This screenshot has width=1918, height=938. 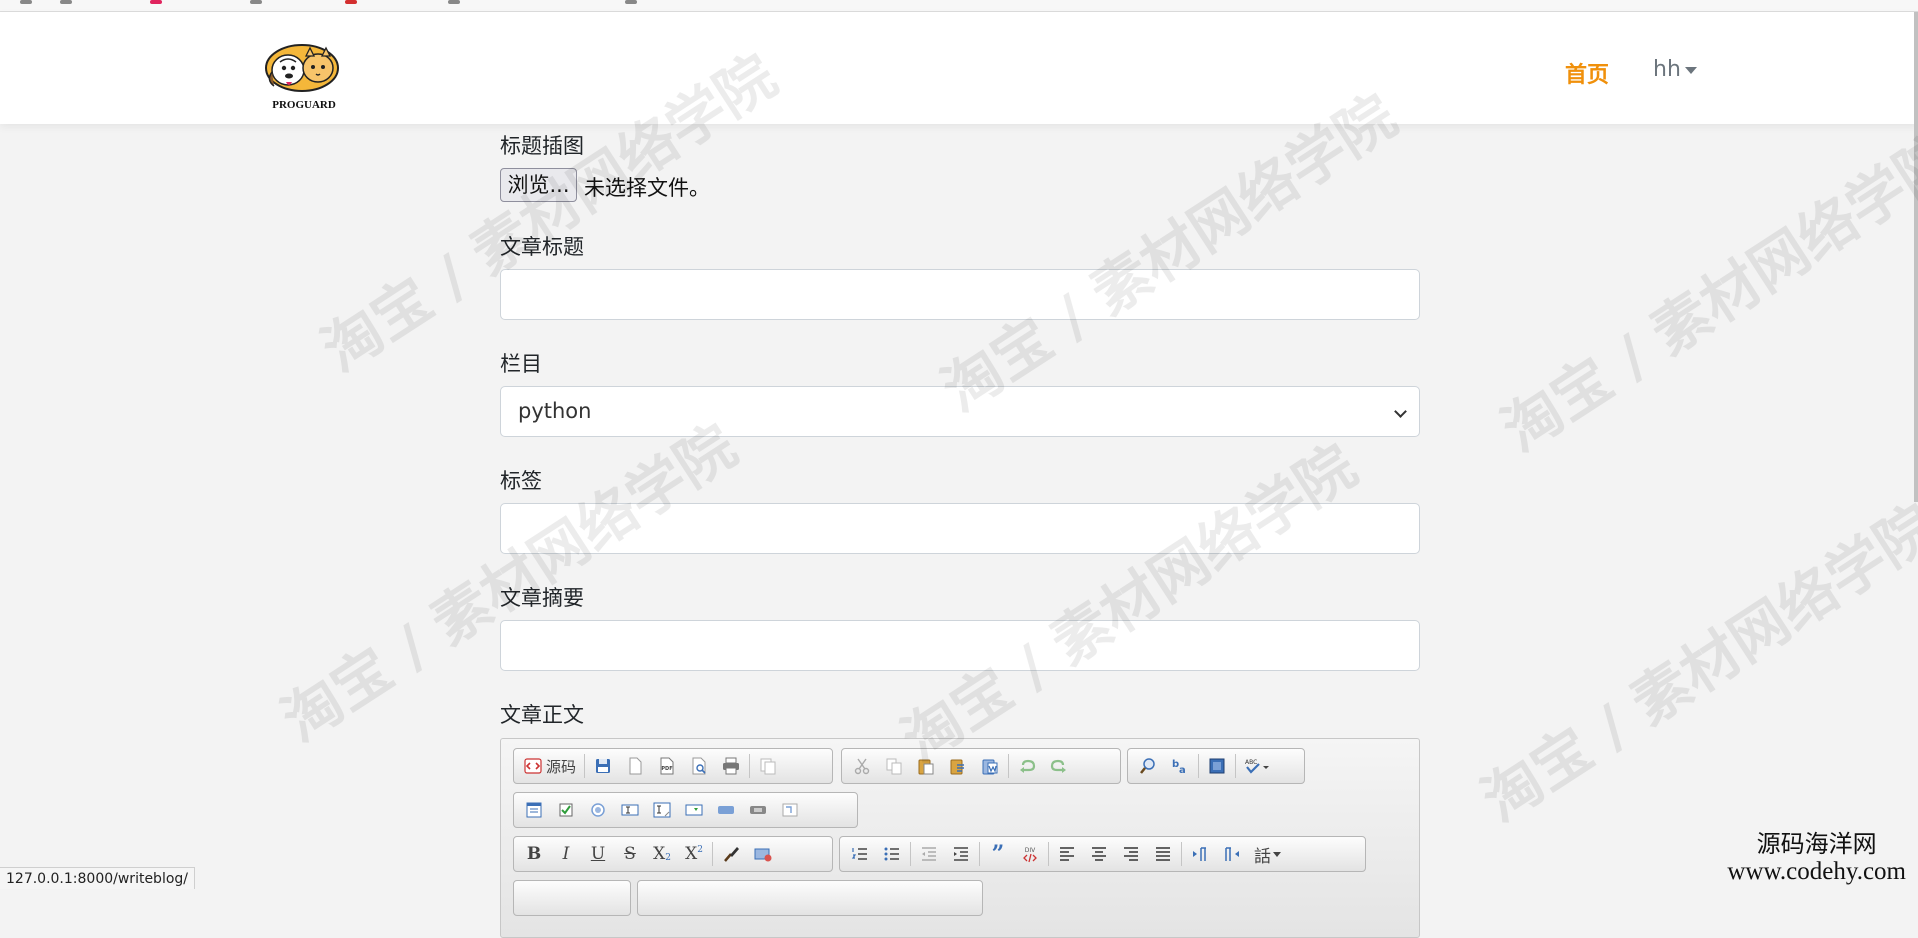 I want to click on find-button, so click(x=1148, y=766).